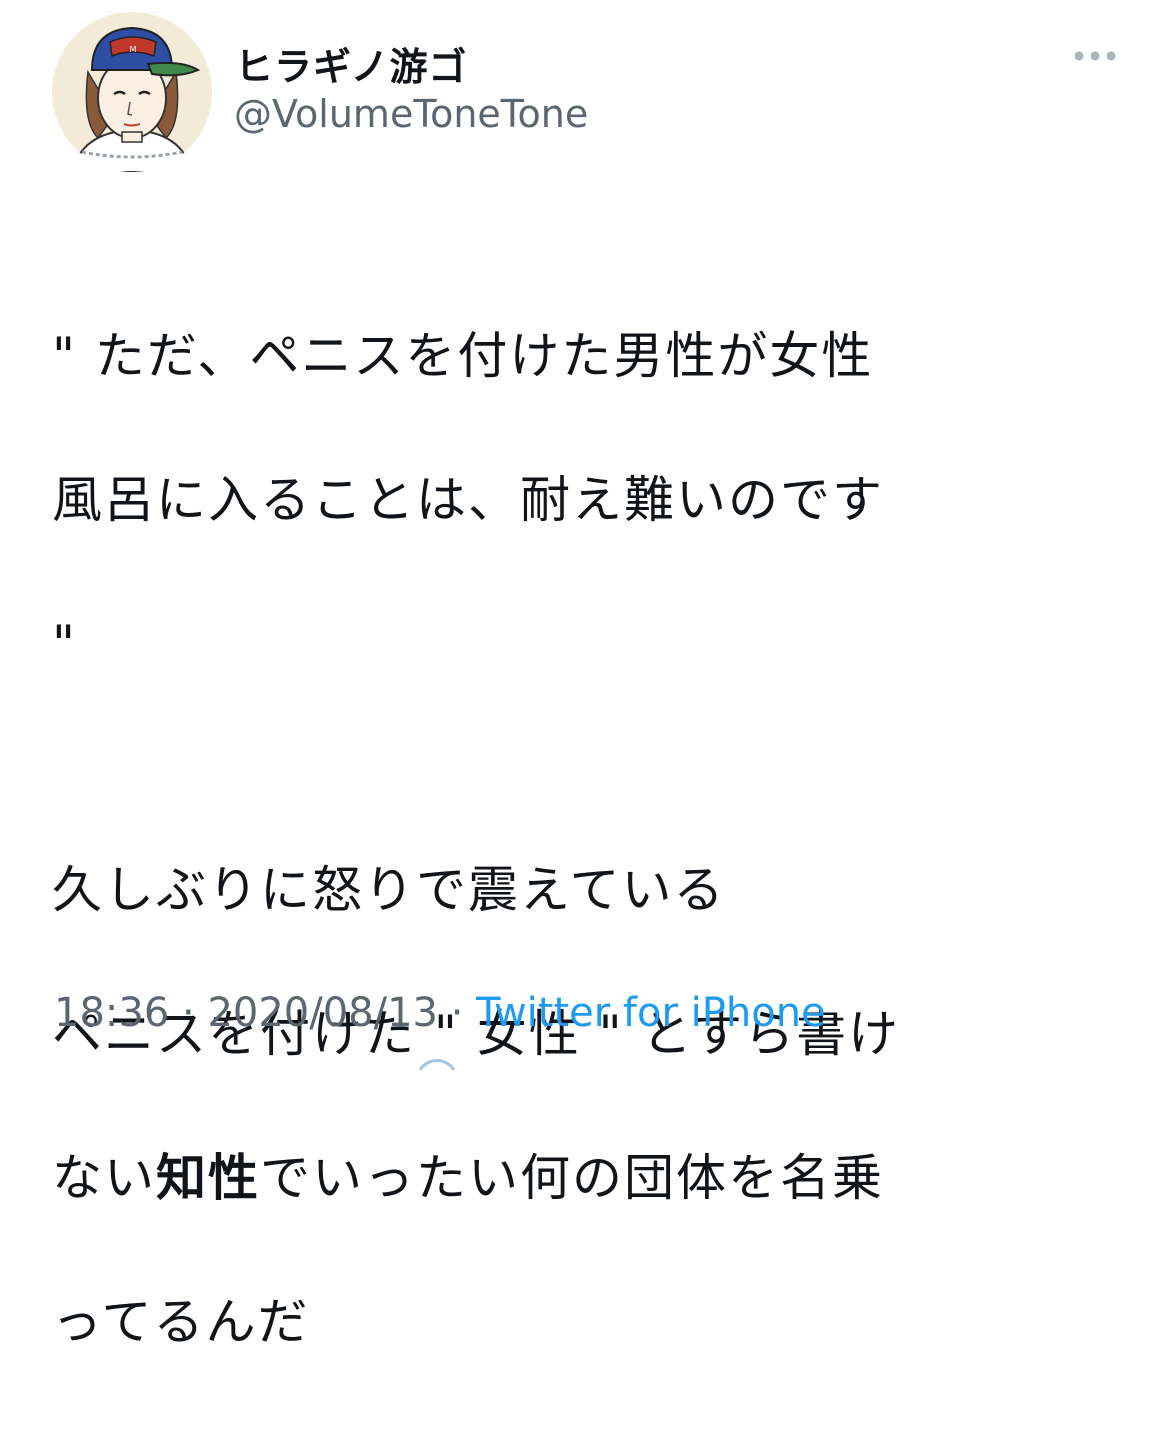  I want to click on tweet-source-link: Twitter for iPhone, so click(651, 1013).